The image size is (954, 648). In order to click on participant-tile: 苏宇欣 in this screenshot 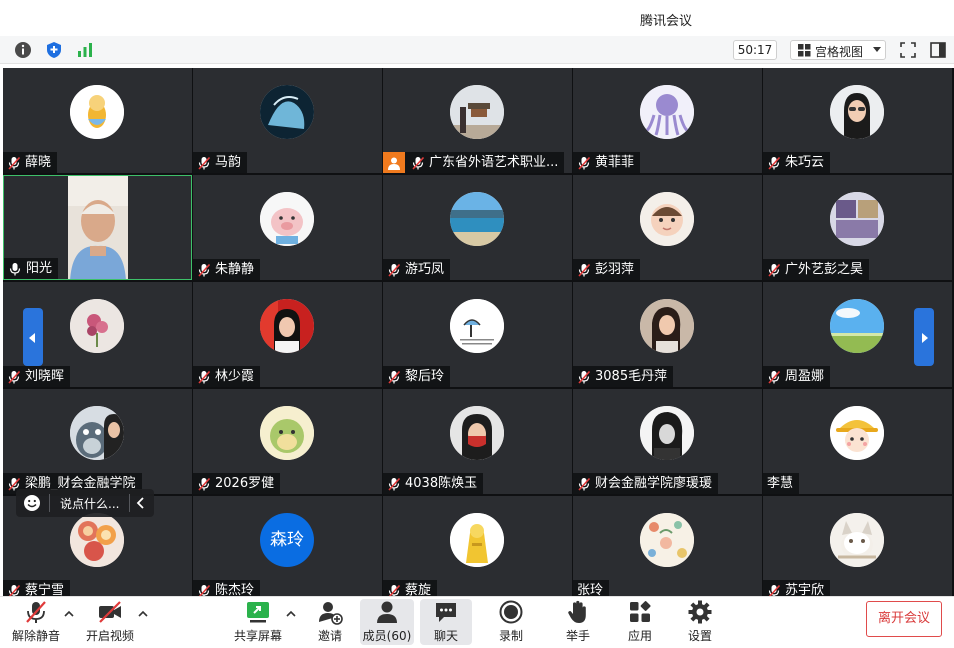, I will do `click(857, 548)`.